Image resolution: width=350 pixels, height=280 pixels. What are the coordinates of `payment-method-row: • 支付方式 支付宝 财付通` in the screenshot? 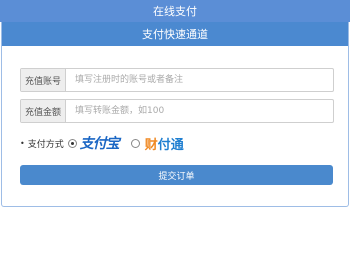 It's located at (102, 143).